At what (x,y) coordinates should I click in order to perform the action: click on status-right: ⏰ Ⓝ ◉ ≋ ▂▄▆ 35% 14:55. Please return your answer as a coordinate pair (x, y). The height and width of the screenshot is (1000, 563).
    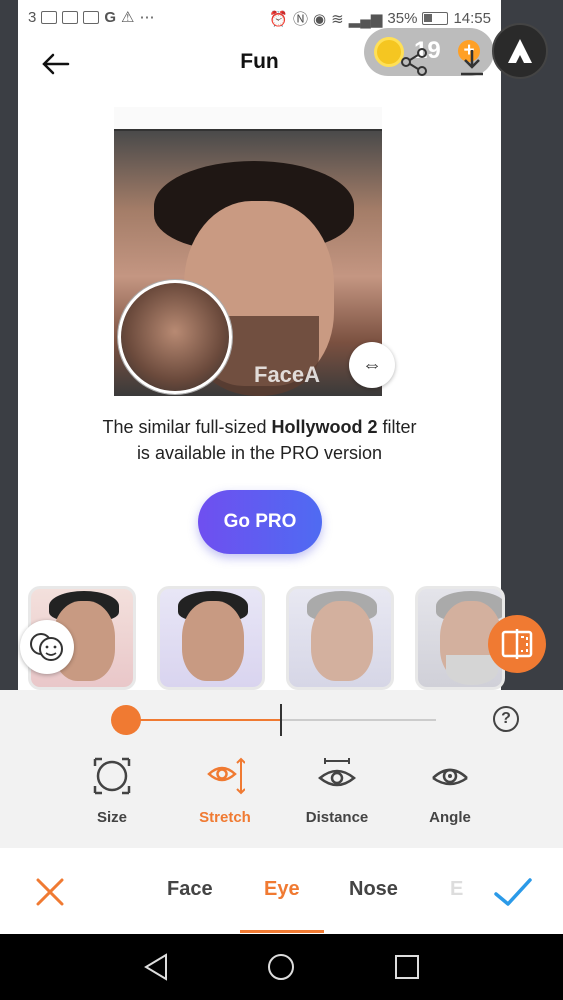
    Looking at the image, I should click on (380, 18).